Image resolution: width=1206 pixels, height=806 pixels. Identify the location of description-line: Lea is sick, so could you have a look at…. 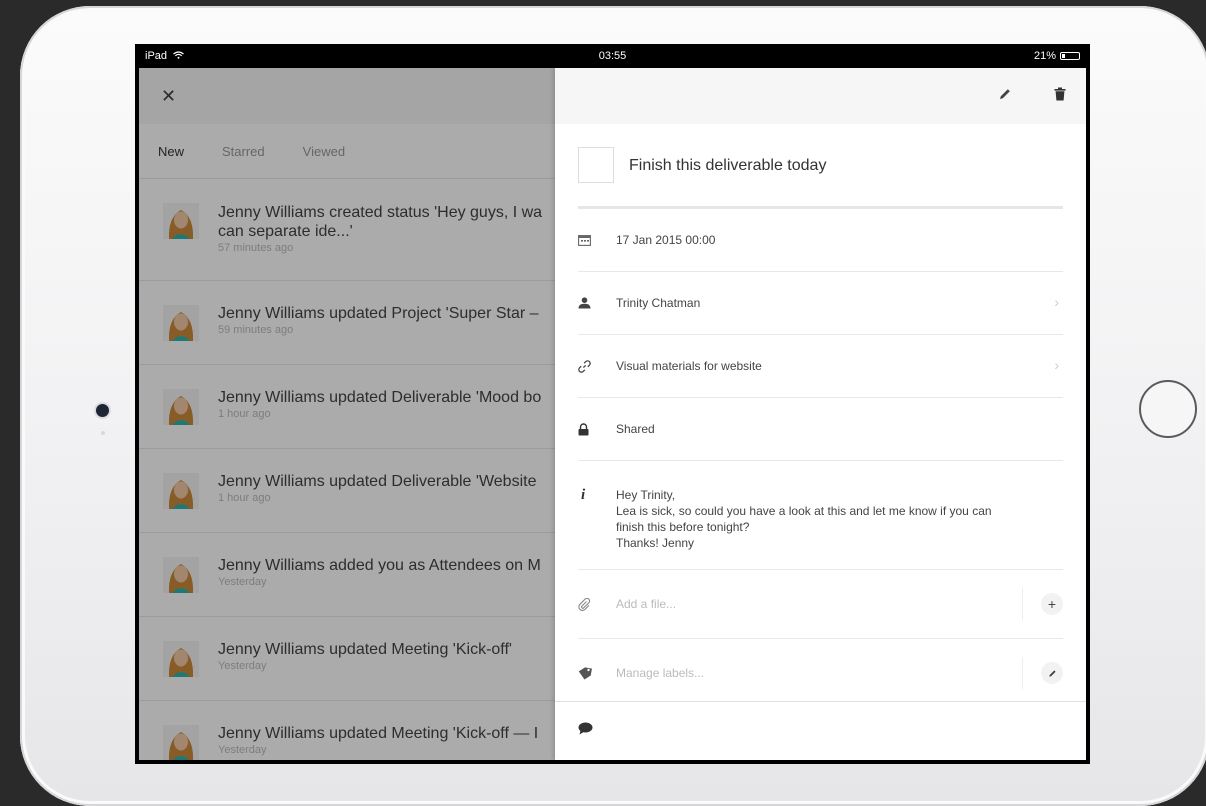
(804, 511).